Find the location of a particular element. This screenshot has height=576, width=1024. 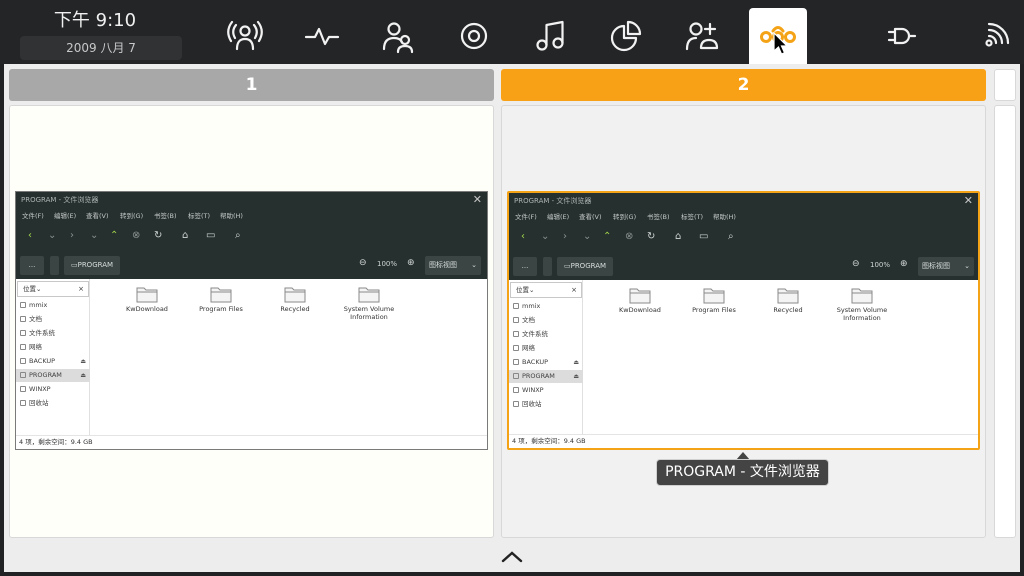

clock-widget: 下午 9:10 2009 八月 7 is located at coordinates (101, 32).